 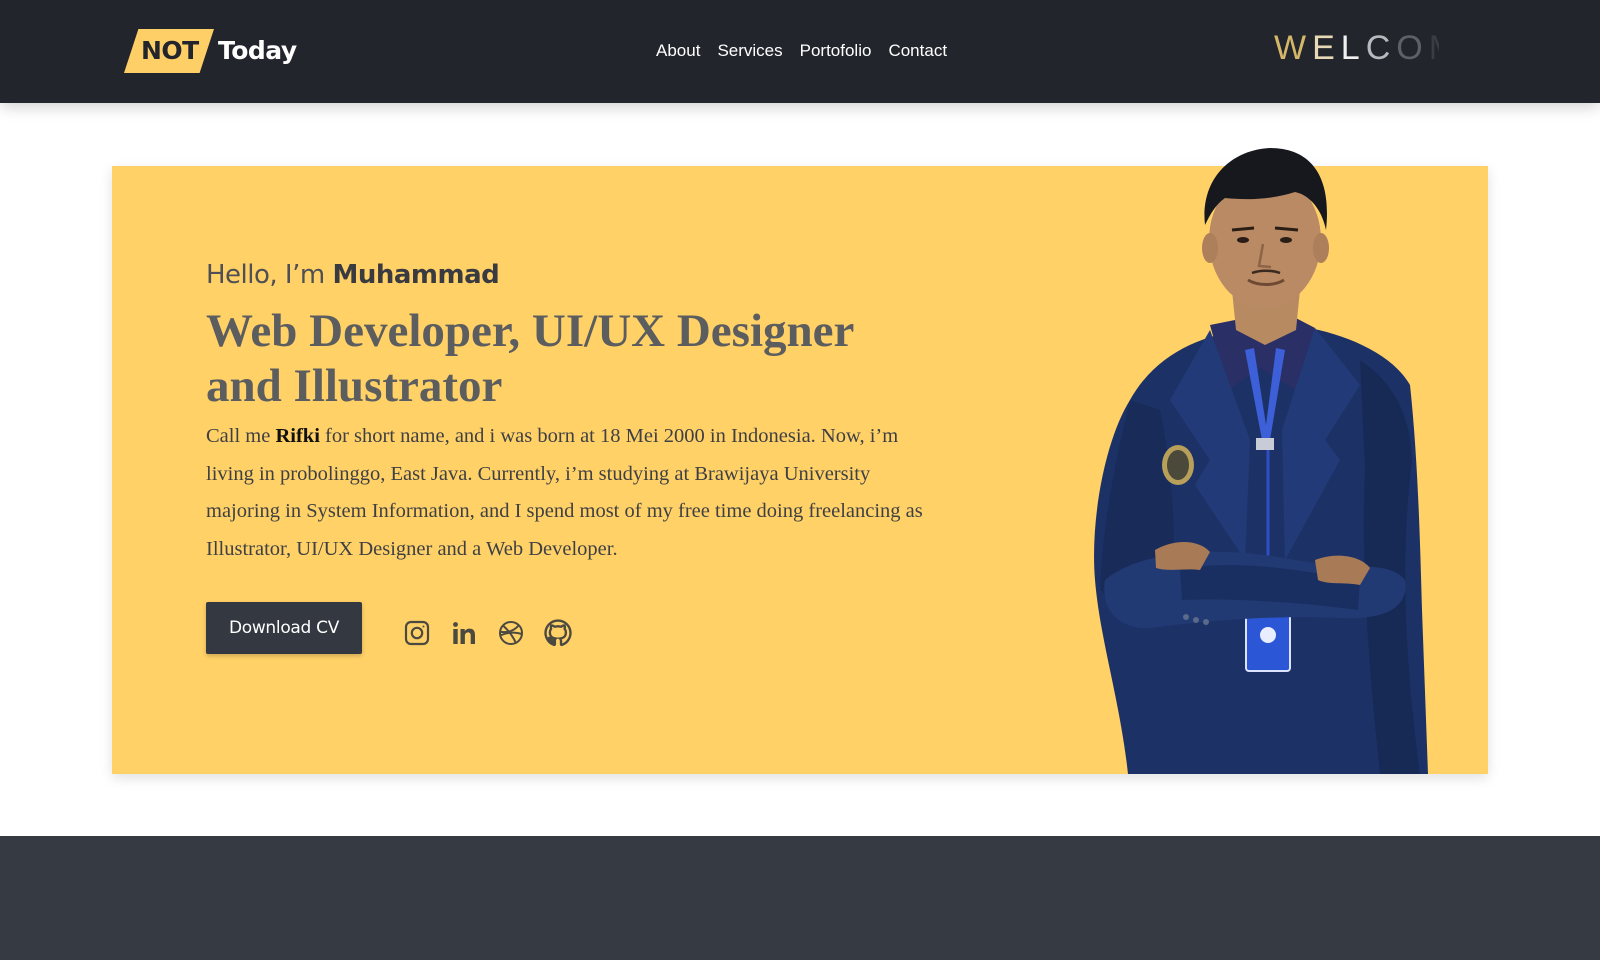 I want to click on welcome-letter: O, so click(x=1412, y=48).